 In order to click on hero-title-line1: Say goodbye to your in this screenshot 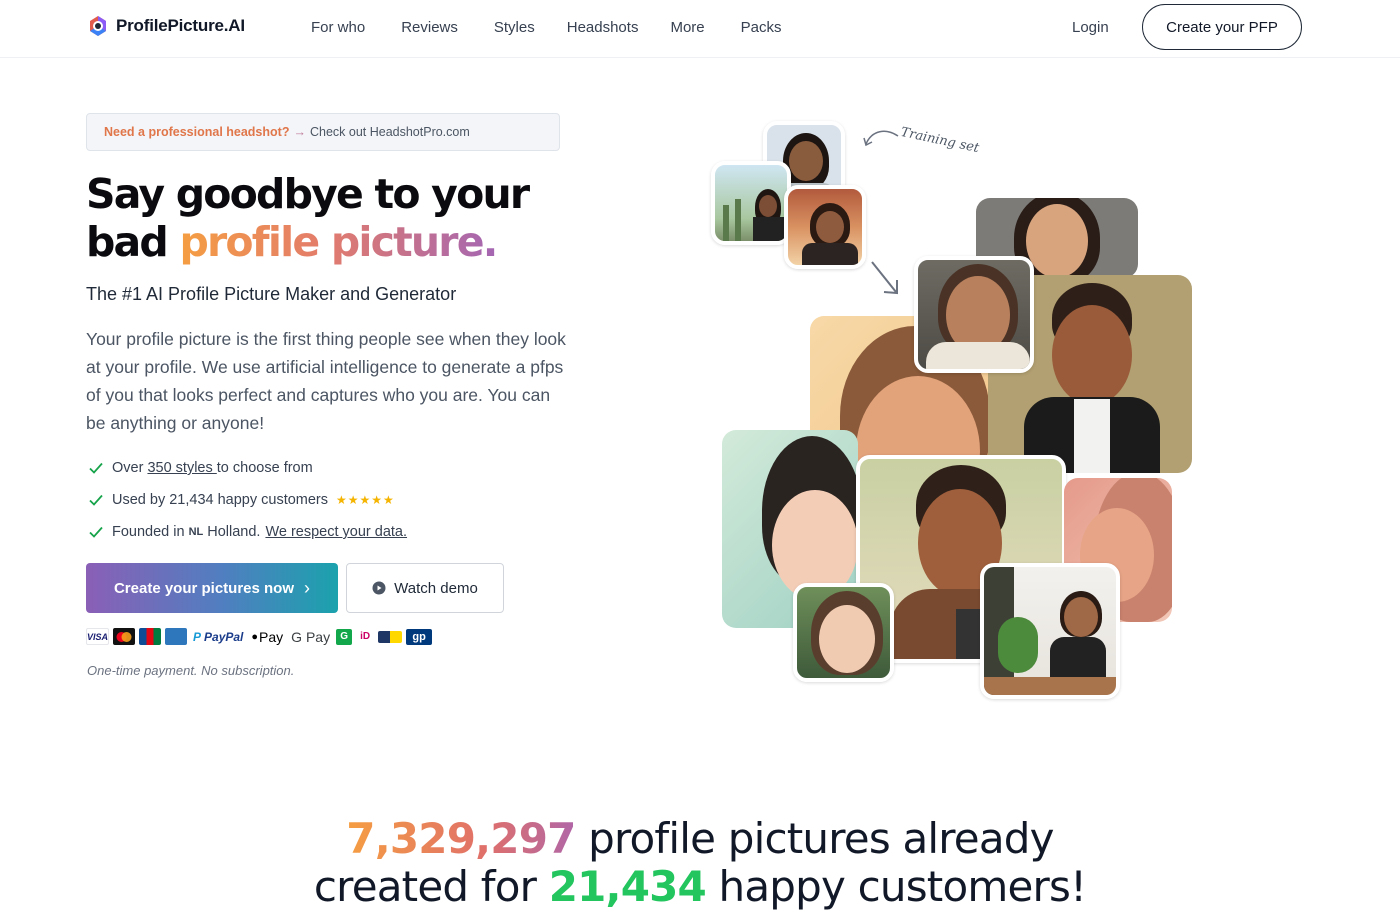, I will do `click(308, 194)`.